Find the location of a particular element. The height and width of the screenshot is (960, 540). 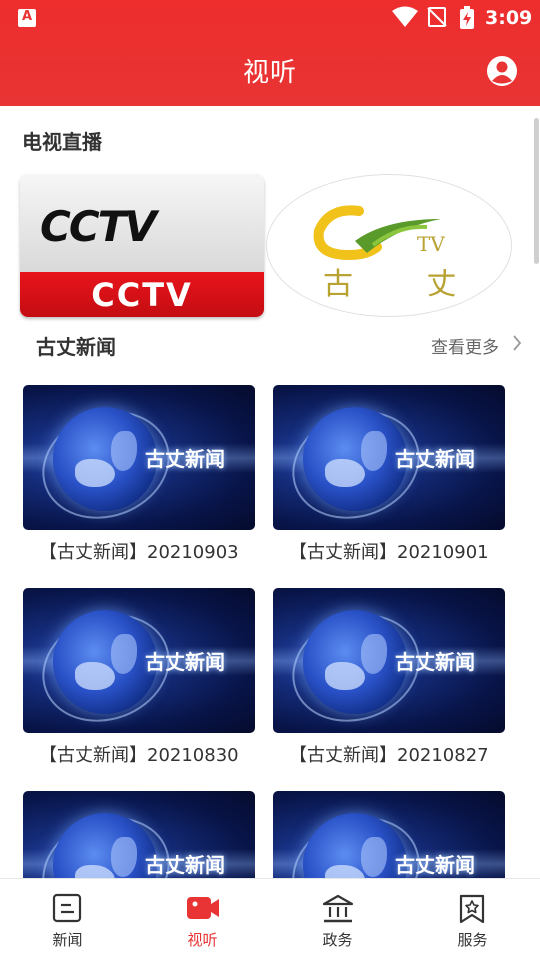

tab-government: 政务 is located at coordinates (337, 919).